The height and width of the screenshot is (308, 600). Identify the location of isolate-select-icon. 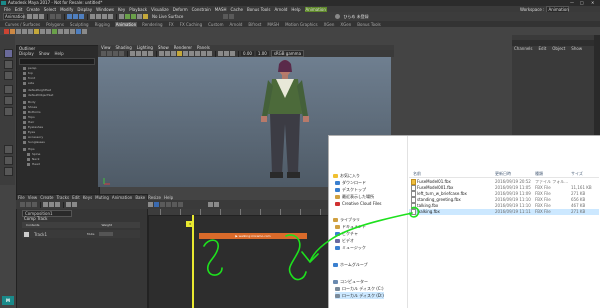
(220, 53).